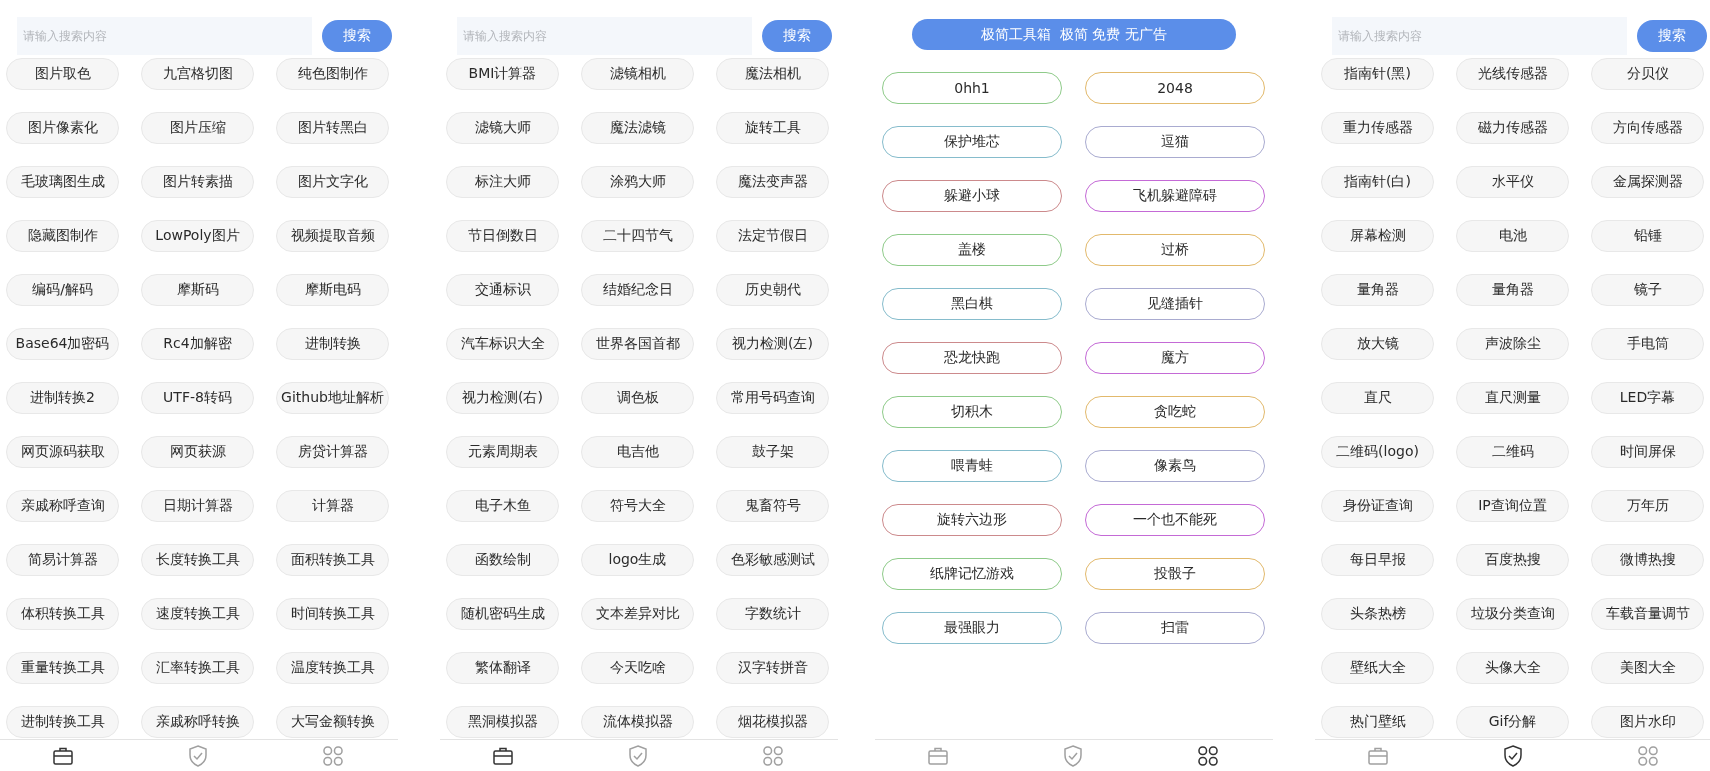 This screenshot has width=1710, height=771. What do you see at coordinates (1512, 722) in the screenshot?
I see `tool-button: Gif分解` at bounding box center [1512, 722].